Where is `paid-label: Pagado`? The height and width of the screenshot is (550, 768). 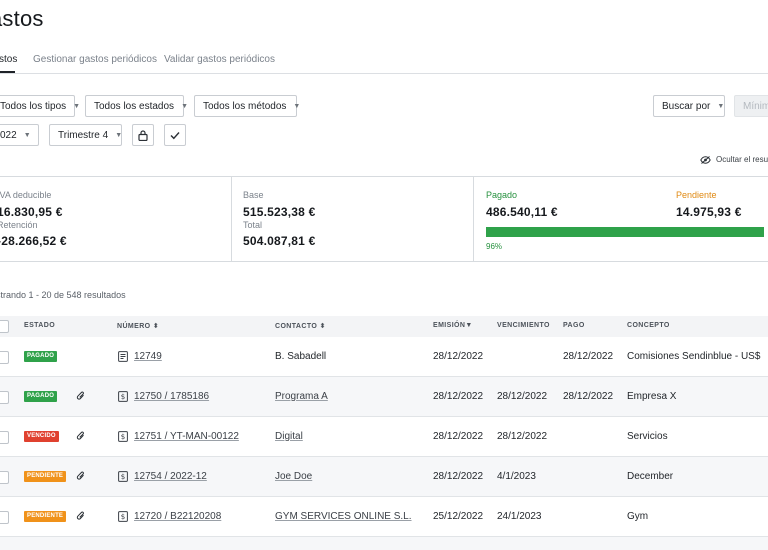
paid-label: Pagado is located at coordinates (502, 195).